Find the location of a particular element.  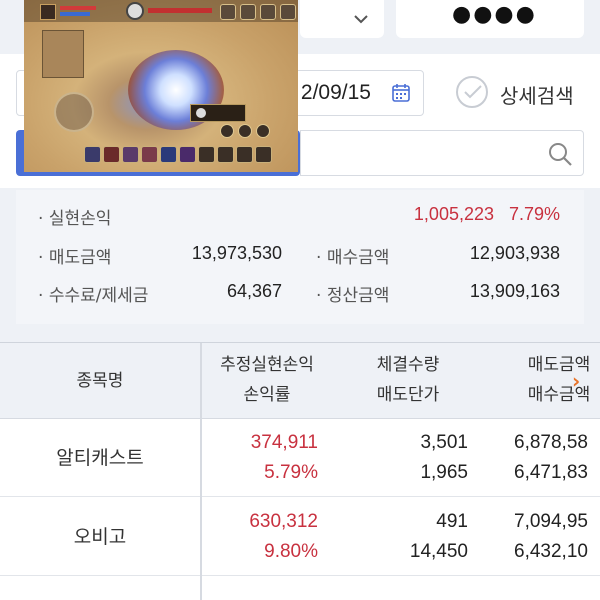

header-pl-rate: 손익률 is located at coordinates (267, 395).